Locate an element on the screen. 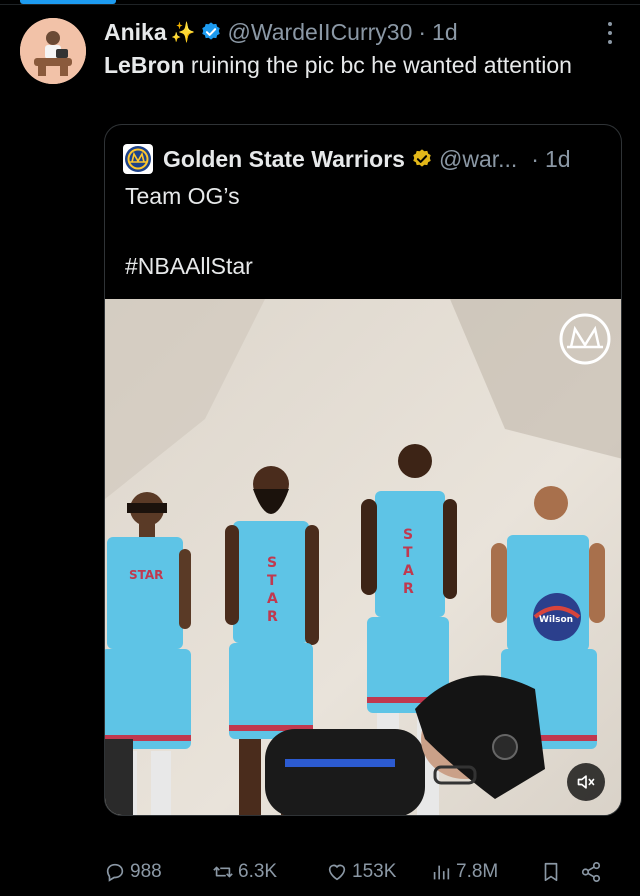 Image resolution: width=640 pixels, height=896 pixels. author-name: Anika is located at coordinates (135, 32).